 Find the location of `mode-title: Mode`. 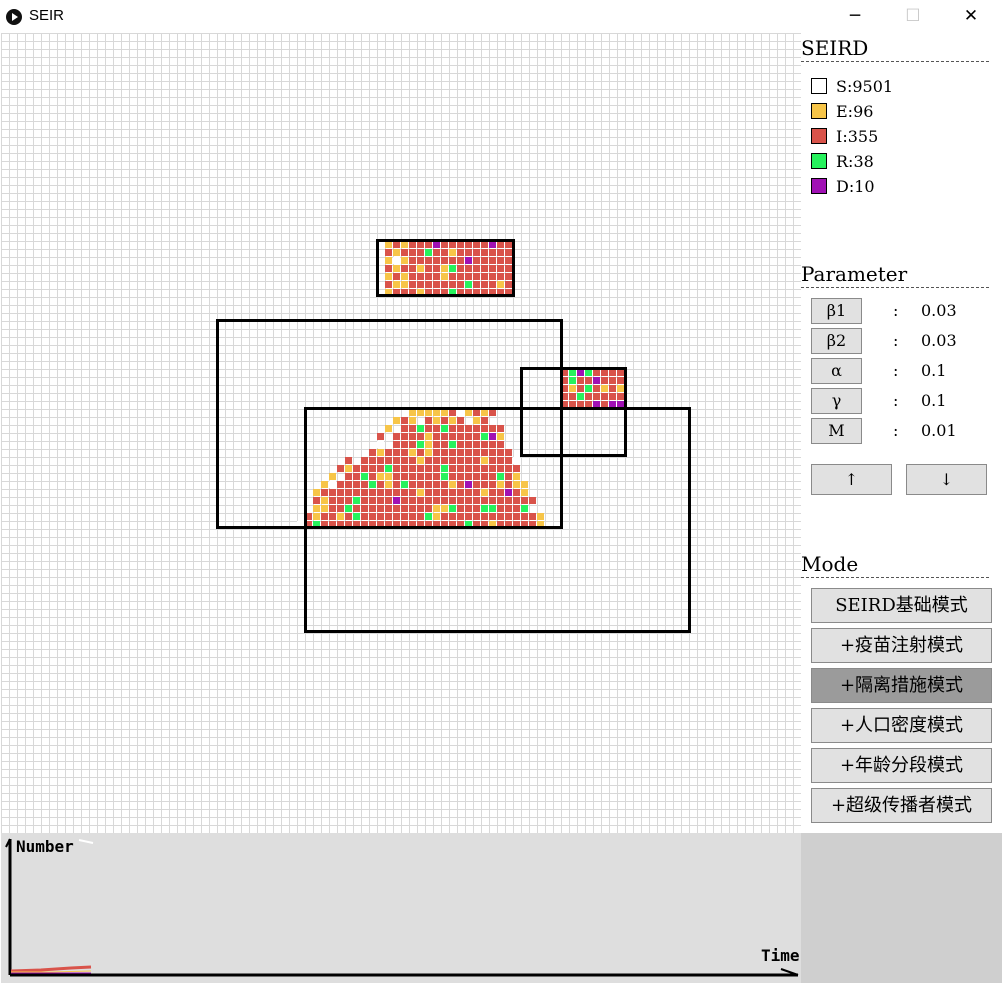

mode-title: Mode is located at coordinates (895, 564).